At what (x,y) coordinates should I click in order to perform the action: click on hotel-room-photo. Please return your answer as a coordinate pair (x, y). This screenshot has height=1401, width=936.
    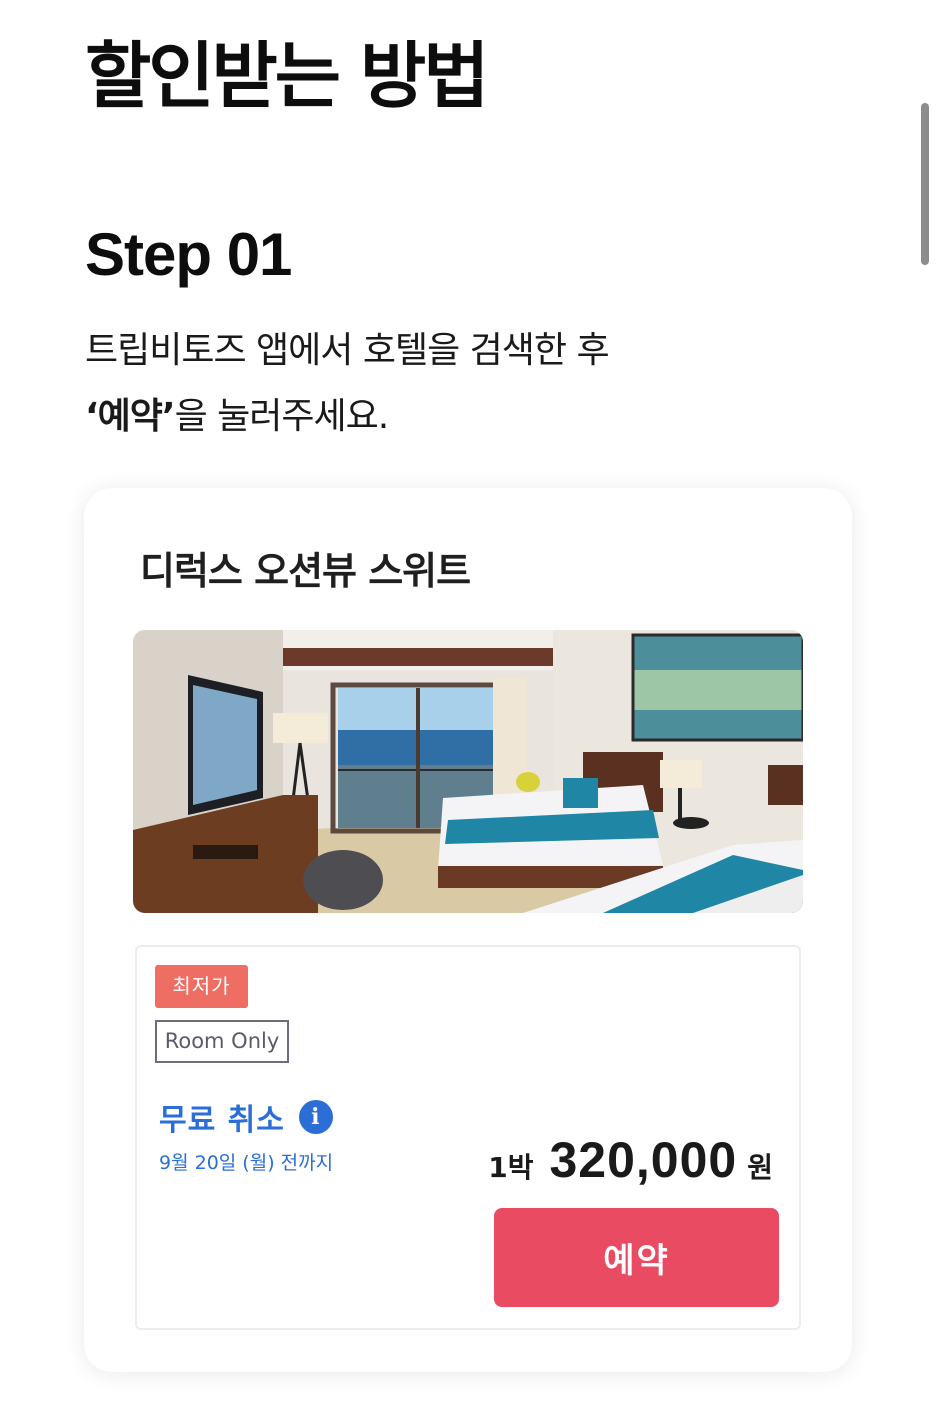
    Looking at the image, I should click on (468, 771).